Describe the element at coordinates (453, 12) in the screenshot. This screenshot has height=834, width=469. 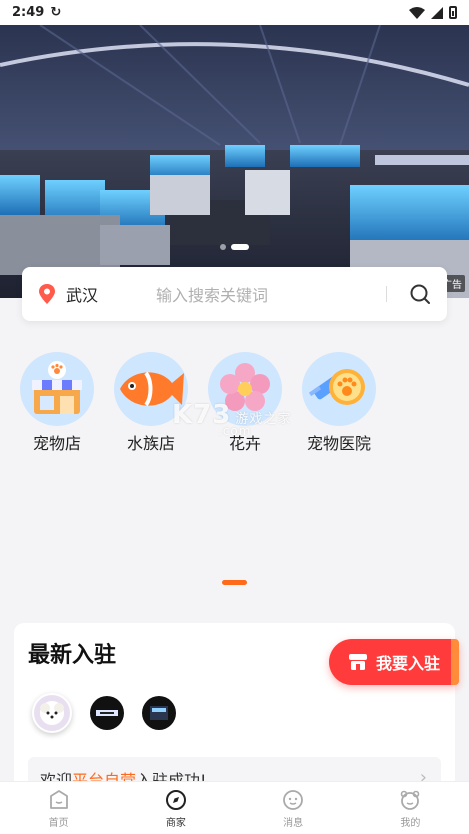
I see `battery-icon` at that location.